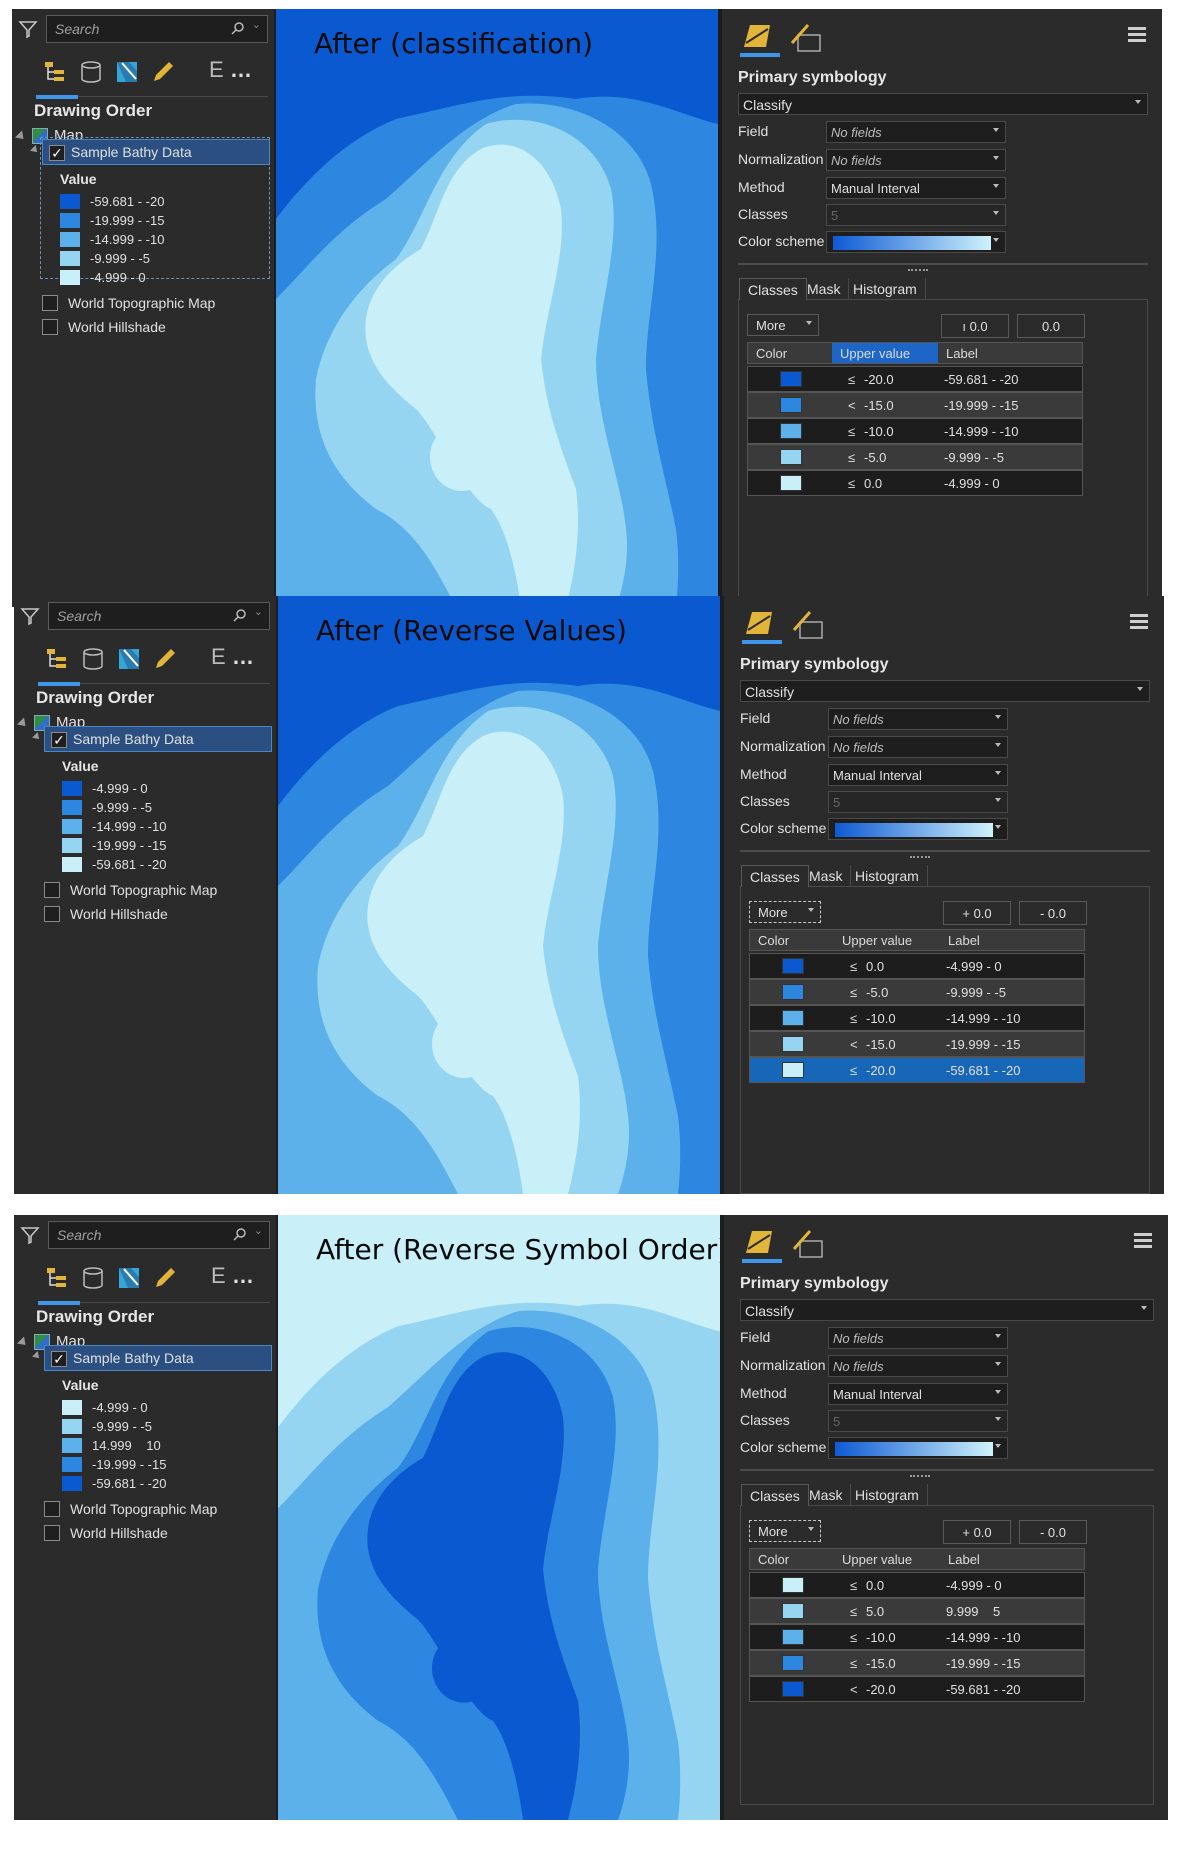 Image resolution: width=1192 pixels, height=1852 pixels. I want to click on tab-histogram: Histogram, so click(887, 1495).